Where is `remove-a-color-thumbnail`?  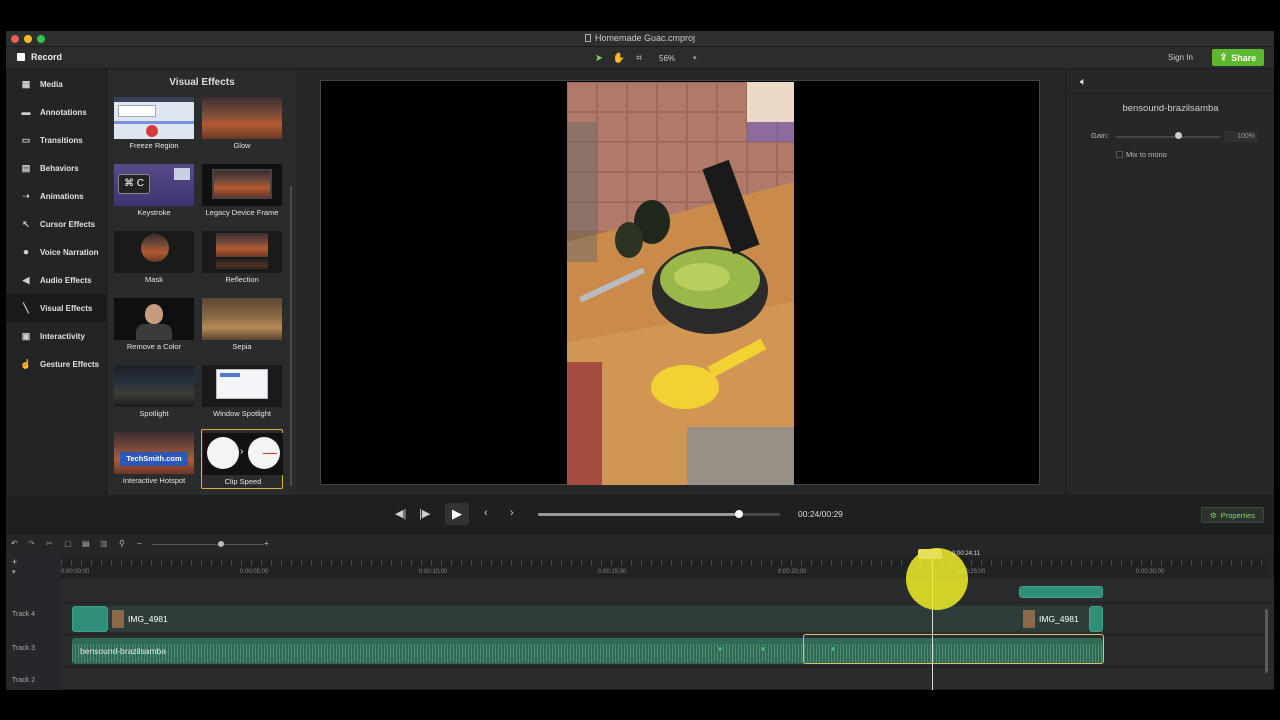
remove-a-color-thumbnail is located at coordinates (154, 319).